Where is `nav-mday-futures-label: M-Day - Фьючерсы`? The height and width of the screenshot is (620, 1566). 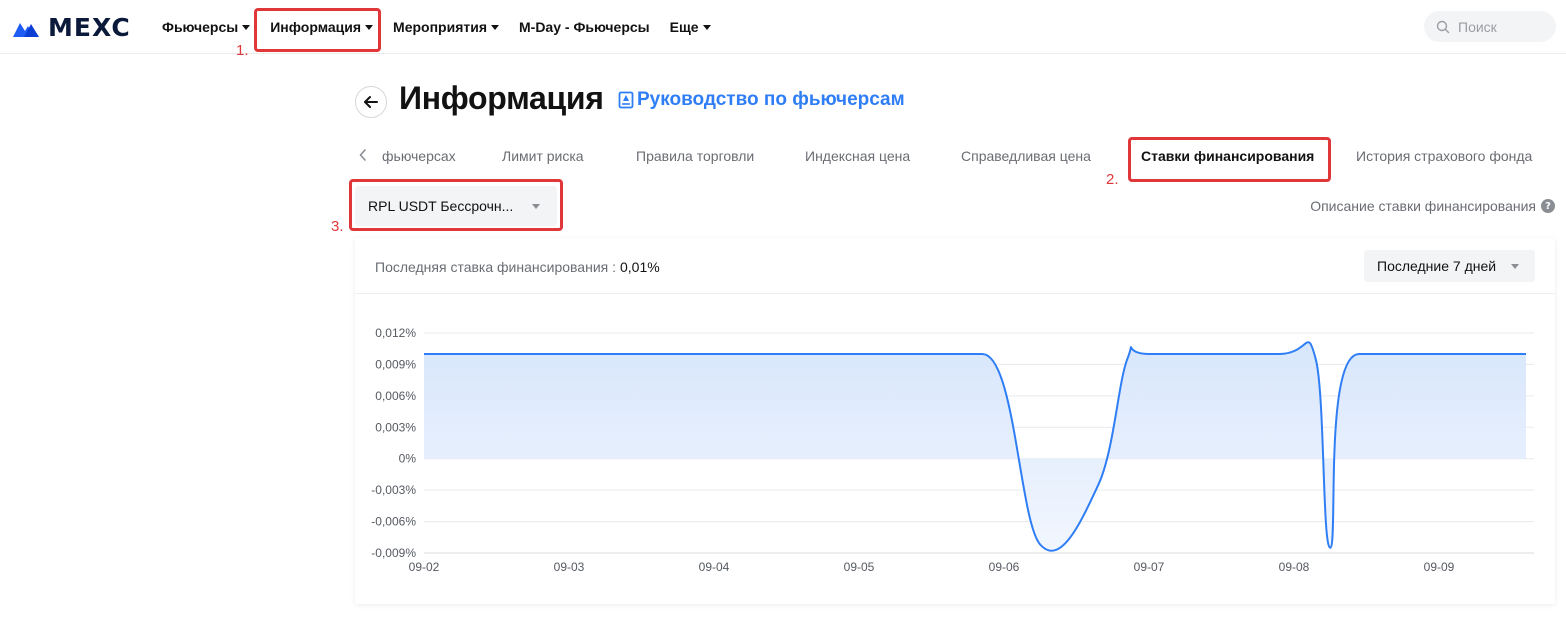
nav-mday-futures-label: M-Day - Фьючерсы is located at coordinates (584, 27).